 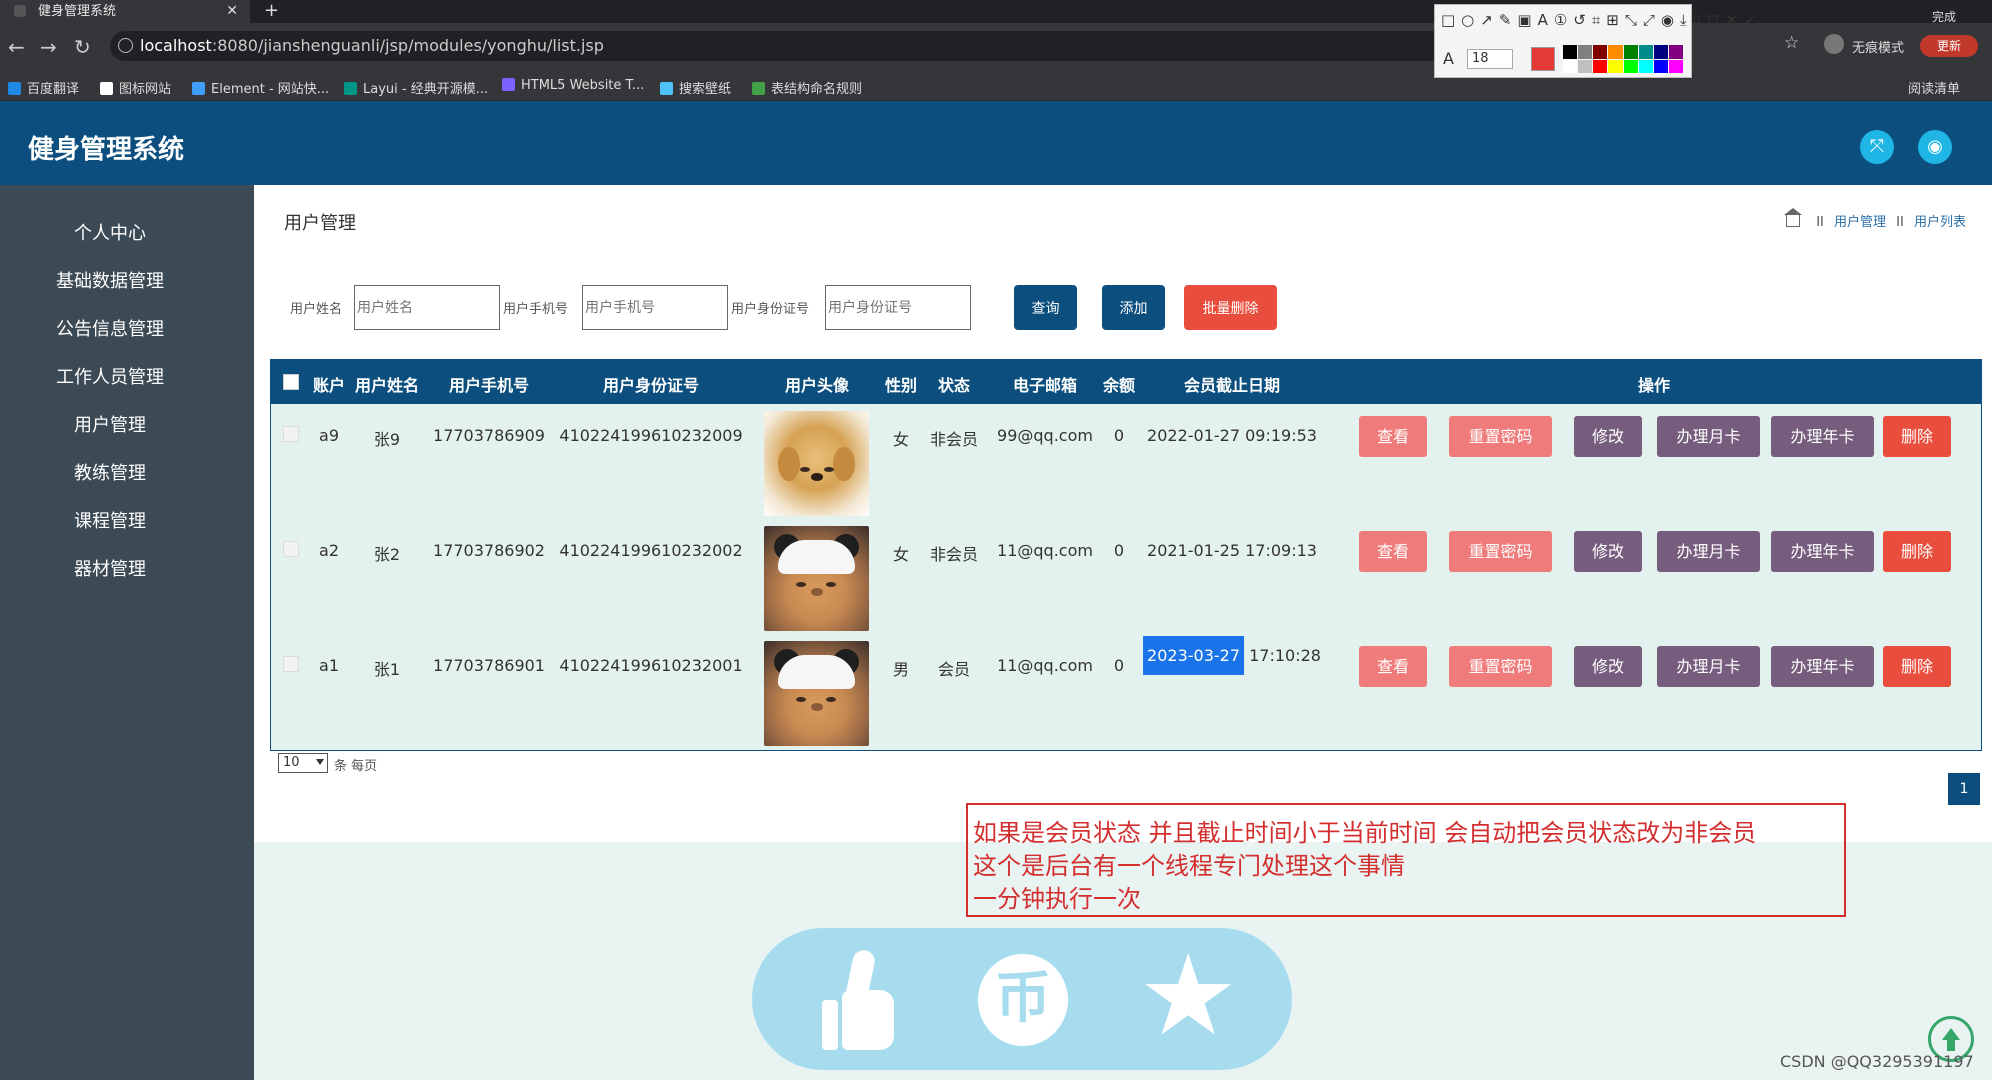 What do you see at coordinates (271, 11) in the screenshot?
I see `new-tab-button: +` at bounding box center [271, 11].